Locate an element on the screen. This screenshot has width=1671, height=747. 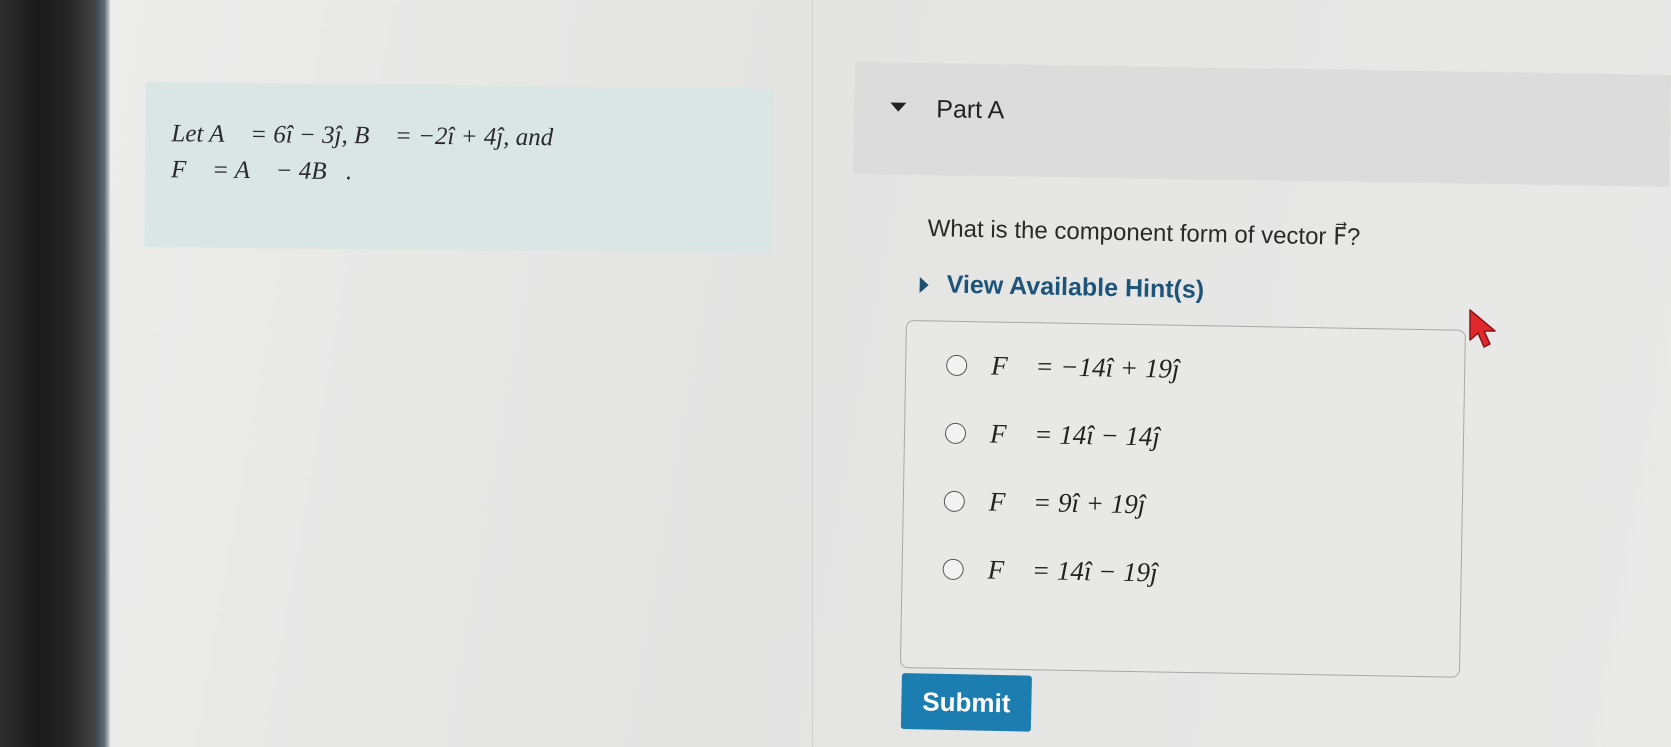
collapse-triangle-icon is located at coordinates (898, 107).